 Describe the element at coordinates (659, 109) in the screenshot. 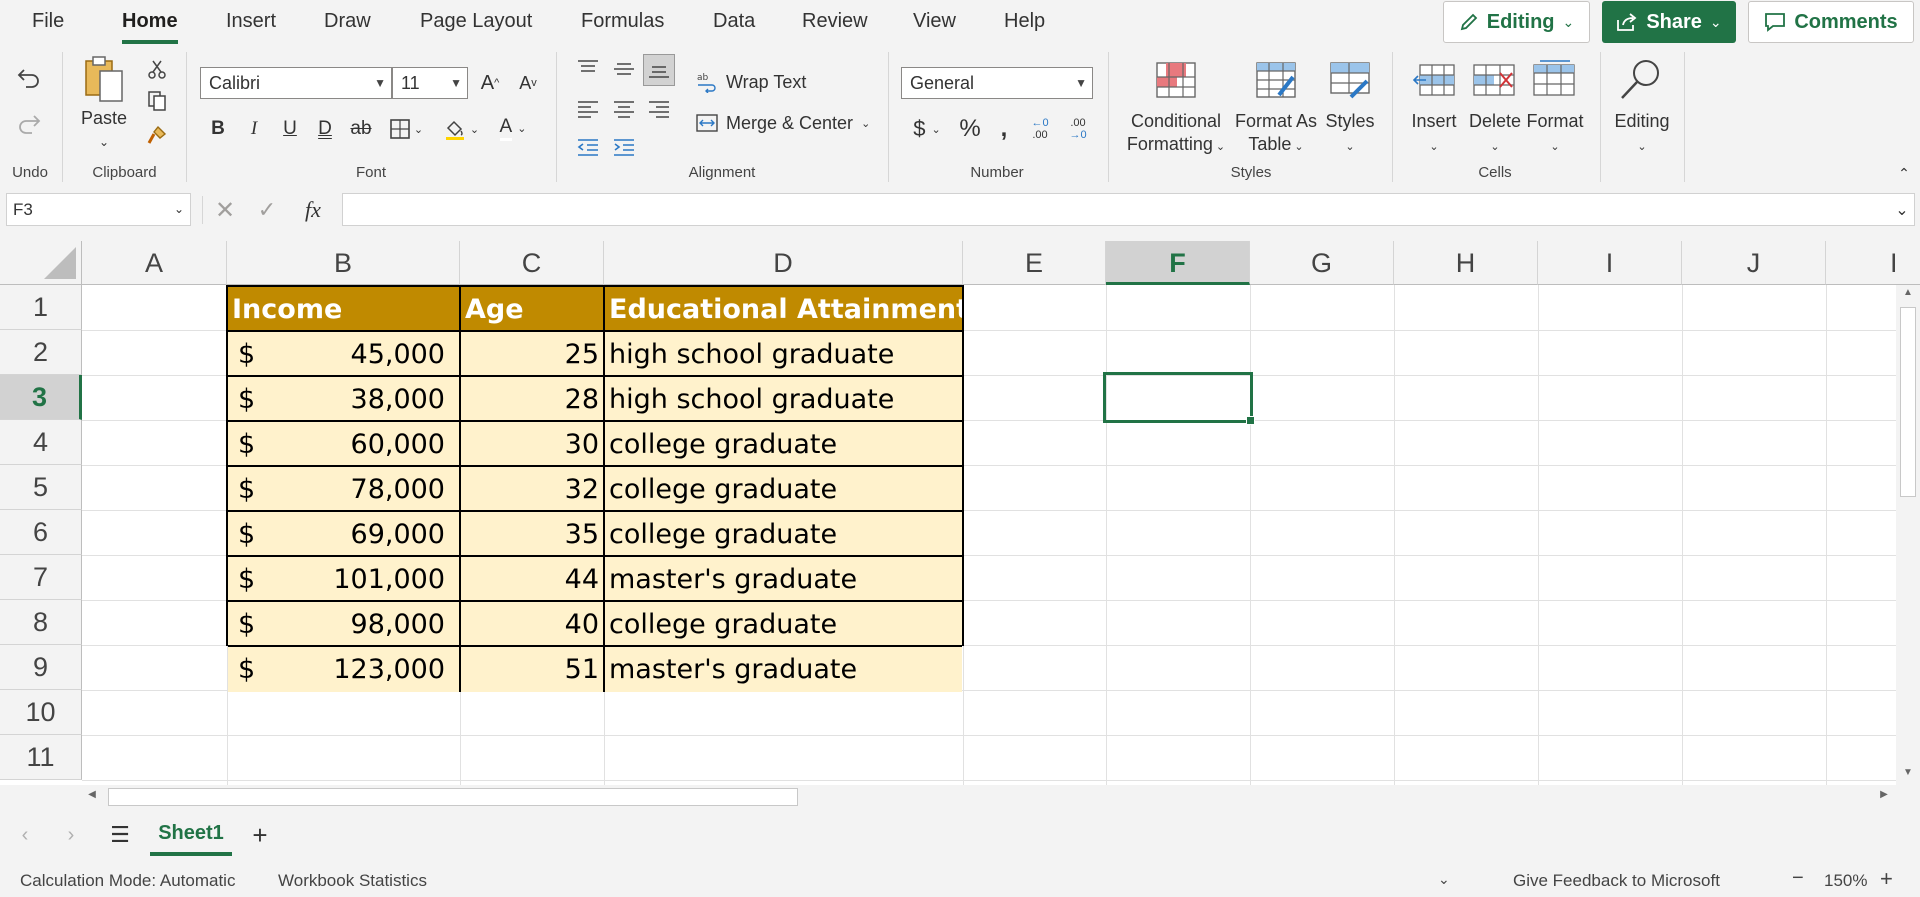

I see `align-right-button` at that location.